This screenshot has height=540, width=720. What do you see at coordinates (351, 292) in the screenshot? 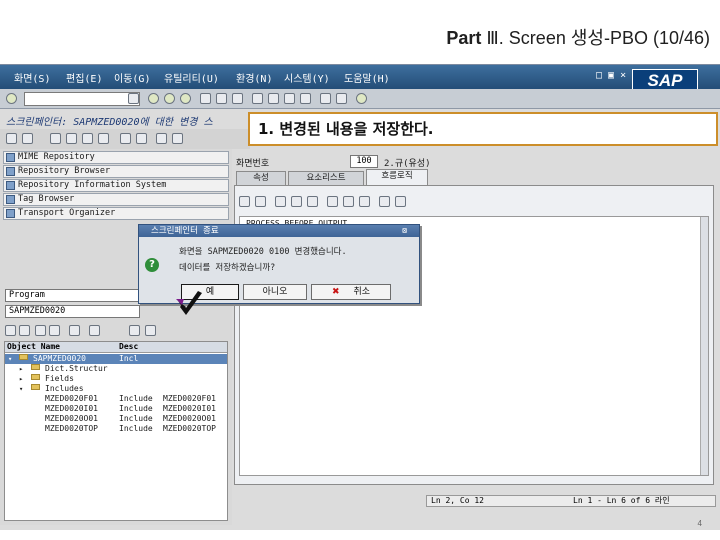
I see `cancel-button: ✖ 취소` at bounding box center [351, 292].